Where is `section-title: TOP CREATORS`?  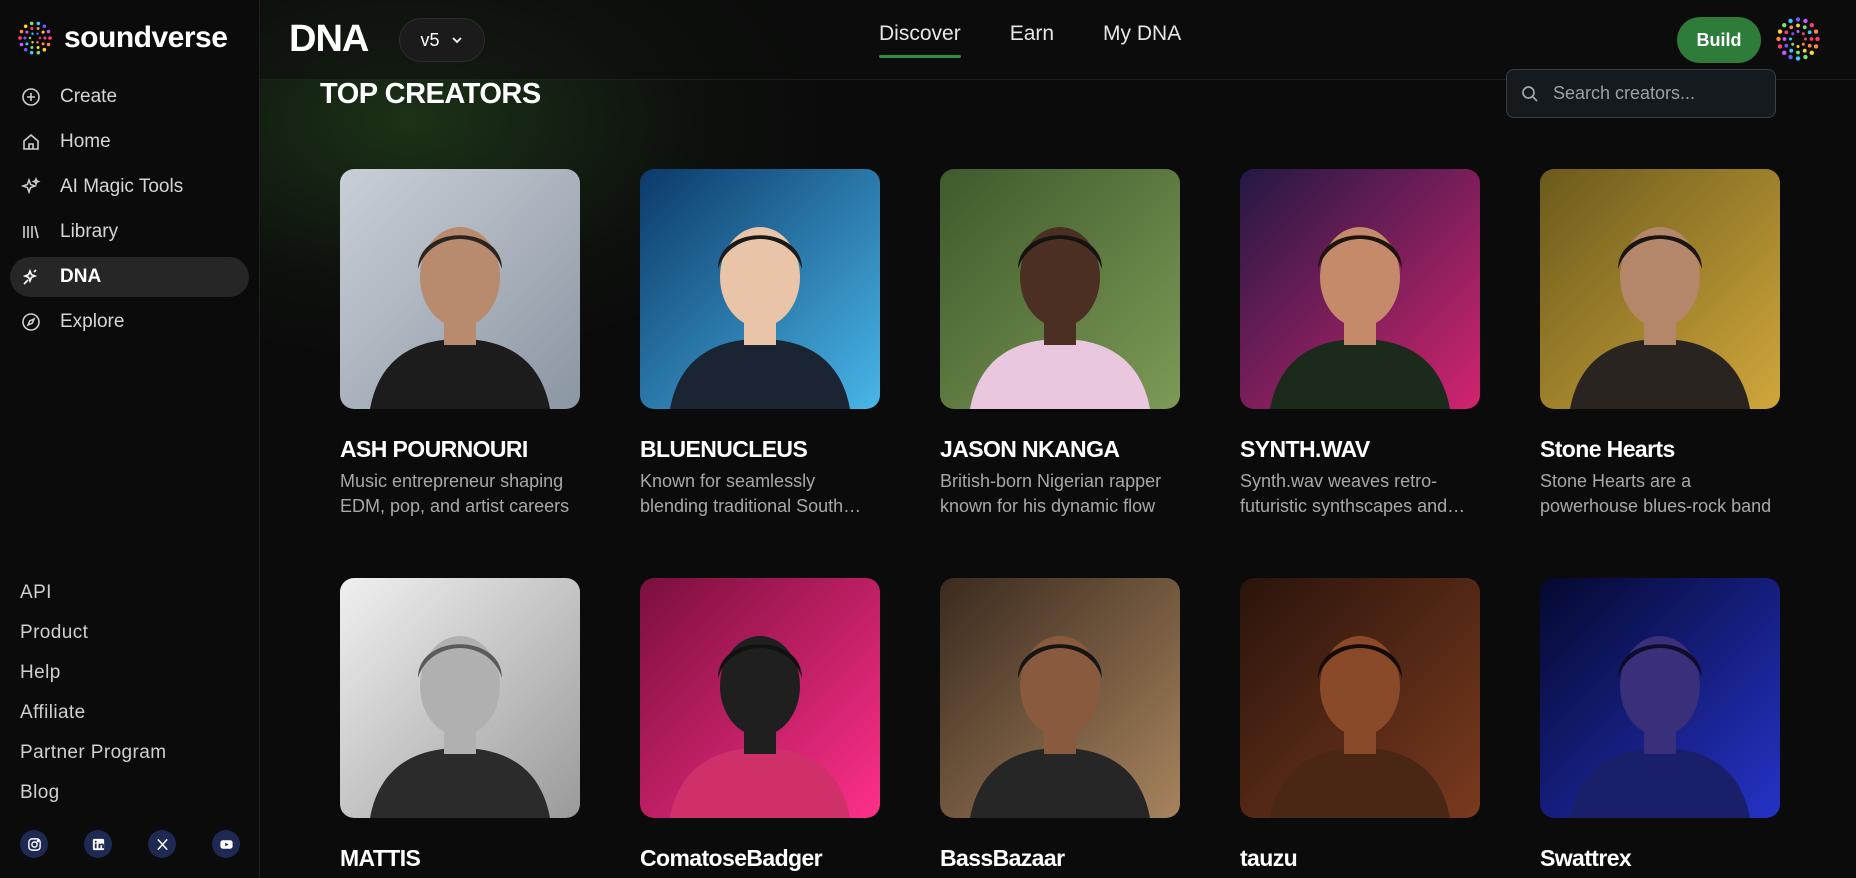 section-title: TOP CREATORS is located at coordinates (430, 94).